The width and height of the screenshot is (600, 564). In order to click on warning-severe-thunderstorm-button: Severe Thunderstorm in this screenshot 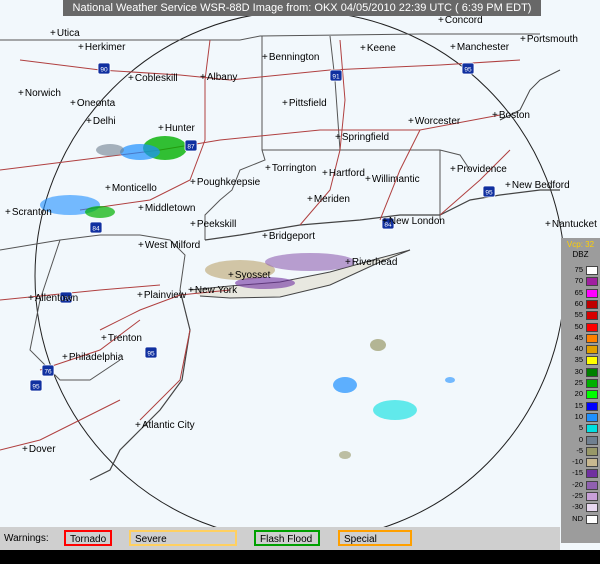, I will do `click(183, 545)`.